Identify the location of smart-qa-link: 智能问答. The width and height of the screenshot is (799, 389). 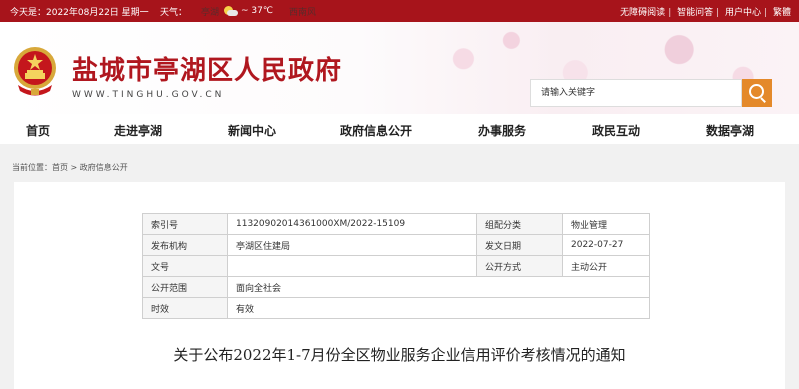
(695, 13).